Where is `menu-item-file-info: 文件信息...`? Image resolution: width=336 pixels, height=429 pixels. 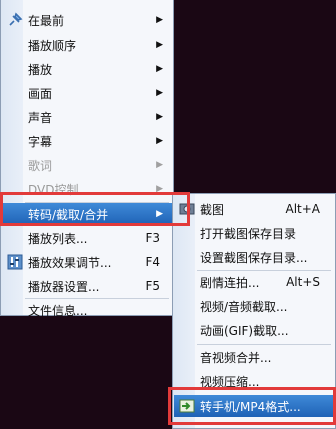
menu-item-file-info: 文件信息... is located at coordinates (87, 310).